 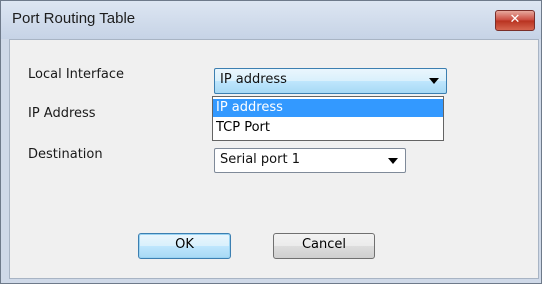 I want to click on title-bar: Port Routing Table ✕, so click(x=271, y=20).